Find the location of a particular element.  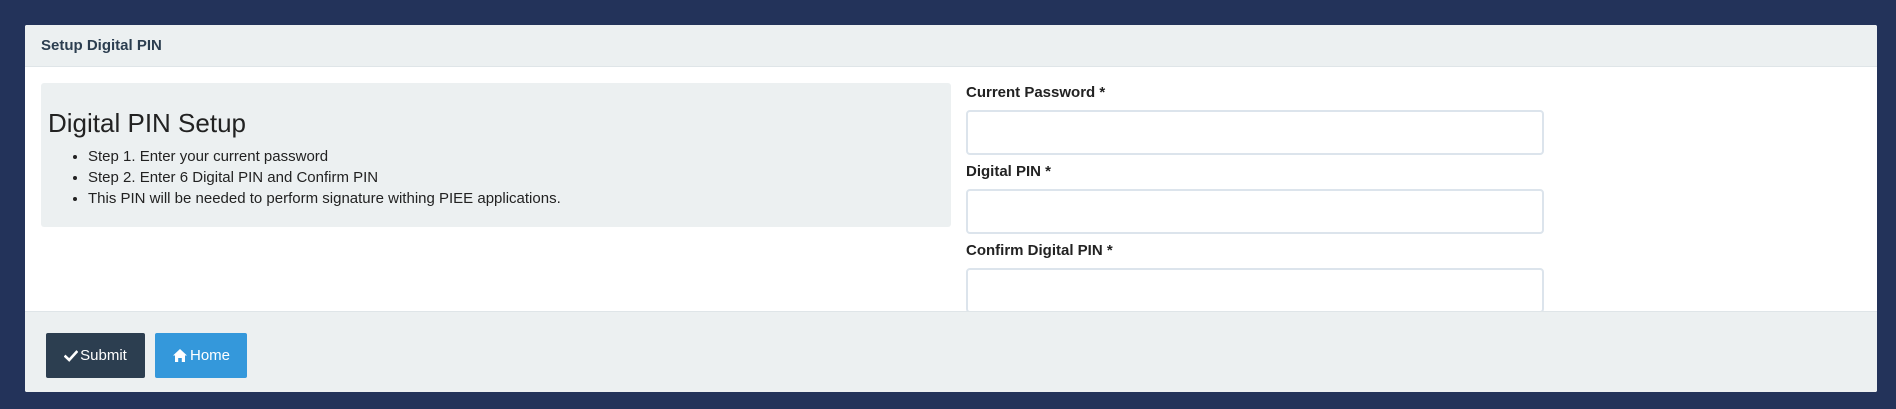

list-item: Step 1. Enter your current password is located at coordinates (519, 156).